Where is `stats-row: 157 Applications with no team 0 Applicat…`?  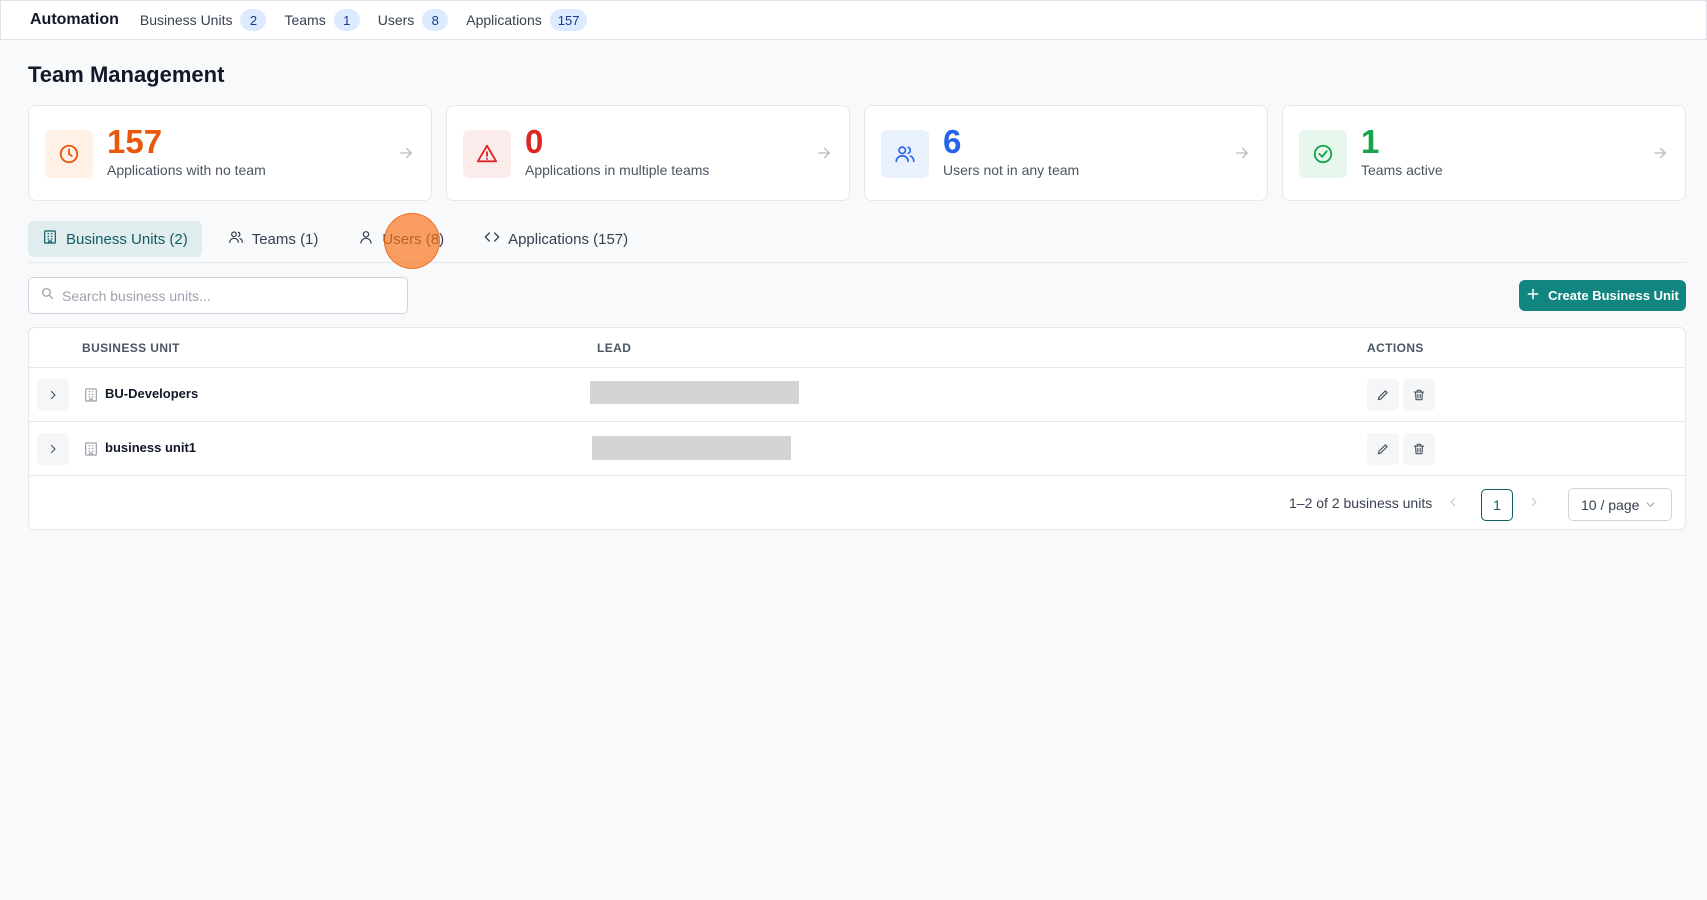 stats-row: 157 Applications with no team 0 Applicat… is located at coordinates (857, 153).